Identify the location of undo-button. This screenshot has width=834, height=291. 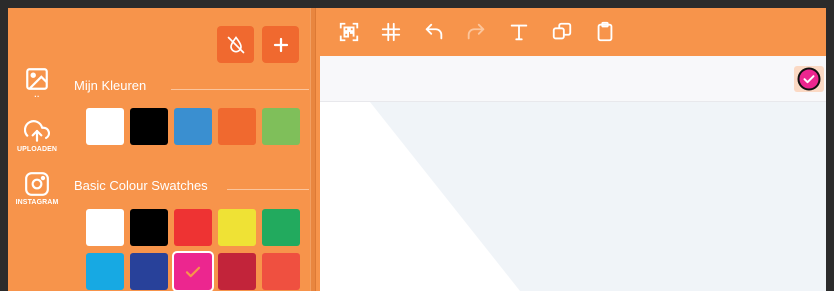
(434, 32).